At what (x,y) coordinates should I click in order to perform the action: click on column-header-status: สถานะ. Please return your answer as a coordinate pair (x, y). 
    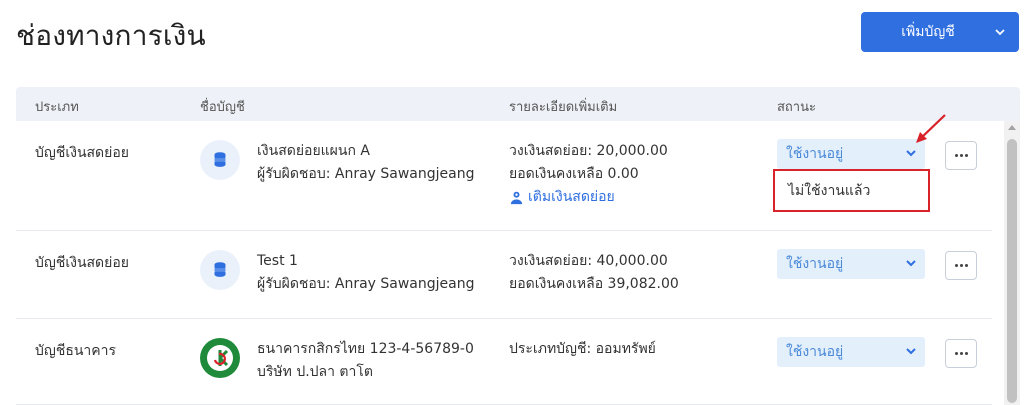
    Looking at the image, I should click on (796, 107).